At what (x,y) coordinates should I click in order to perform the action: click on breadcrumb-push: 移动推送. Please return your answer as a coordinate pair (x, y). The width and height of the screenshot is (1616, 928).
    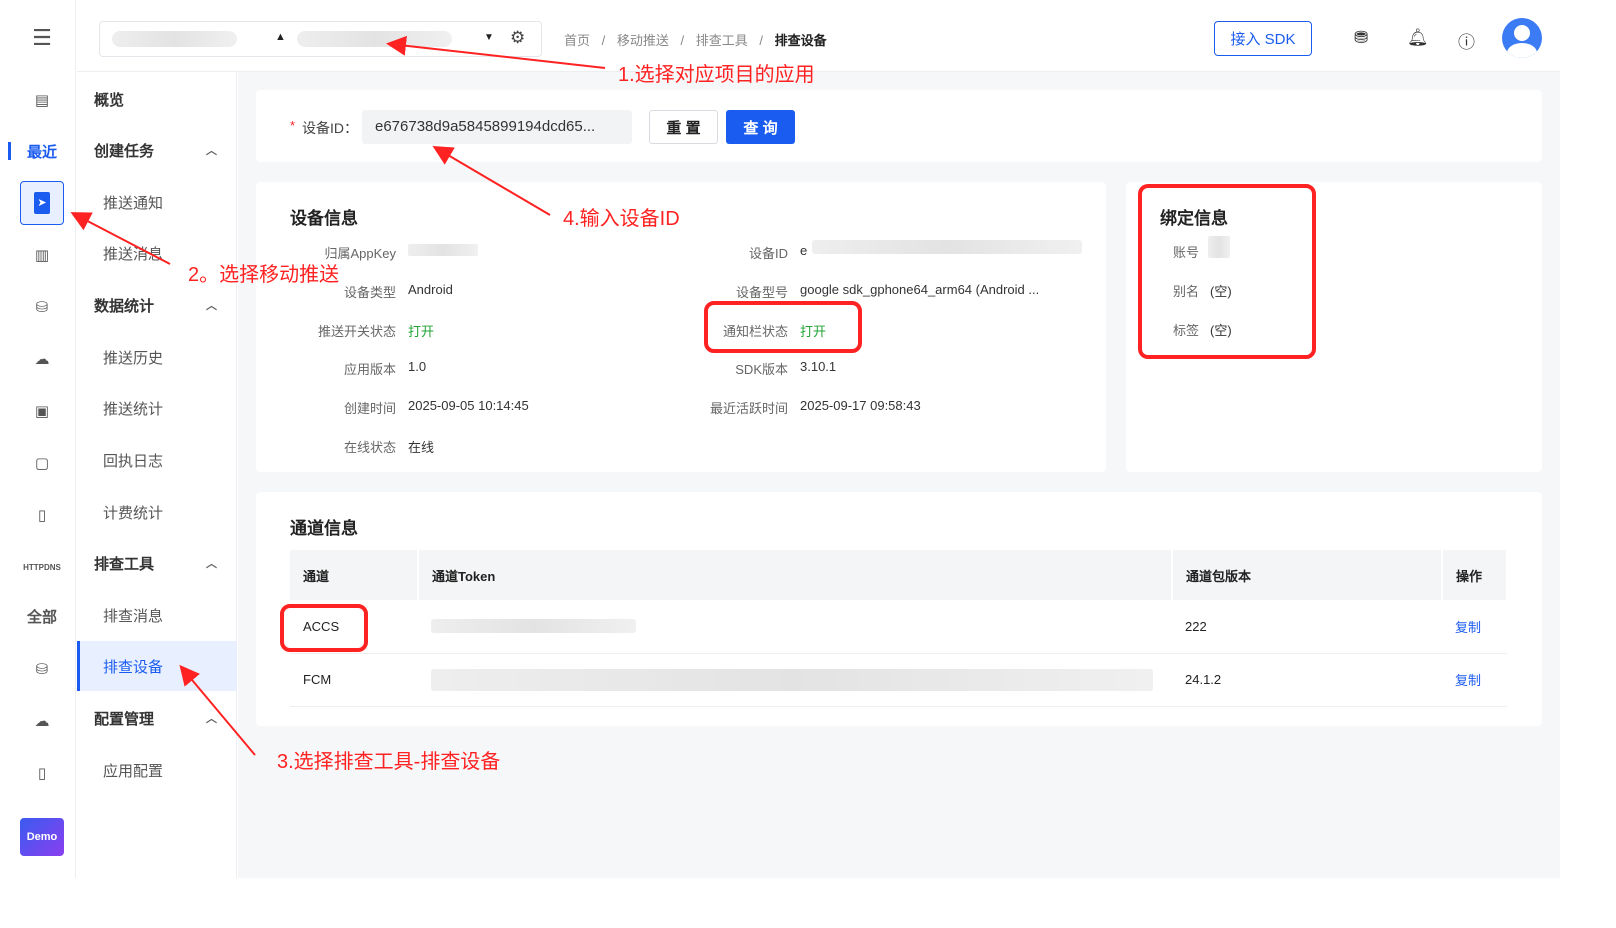
    Looking at the image, I should click on (643, 40).